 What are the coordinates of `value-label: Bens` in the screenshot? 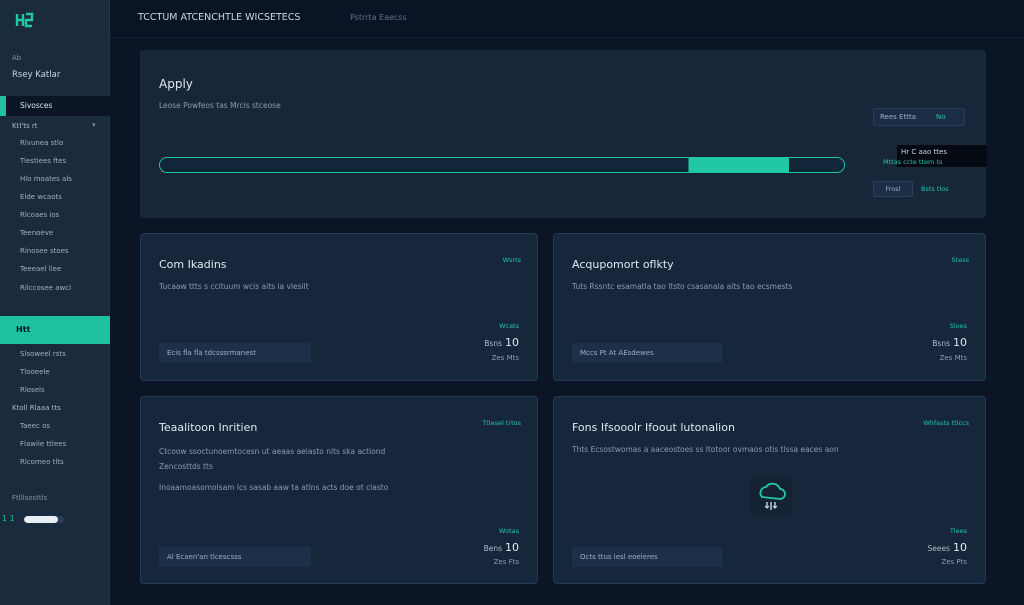 It's located at (492, 548).